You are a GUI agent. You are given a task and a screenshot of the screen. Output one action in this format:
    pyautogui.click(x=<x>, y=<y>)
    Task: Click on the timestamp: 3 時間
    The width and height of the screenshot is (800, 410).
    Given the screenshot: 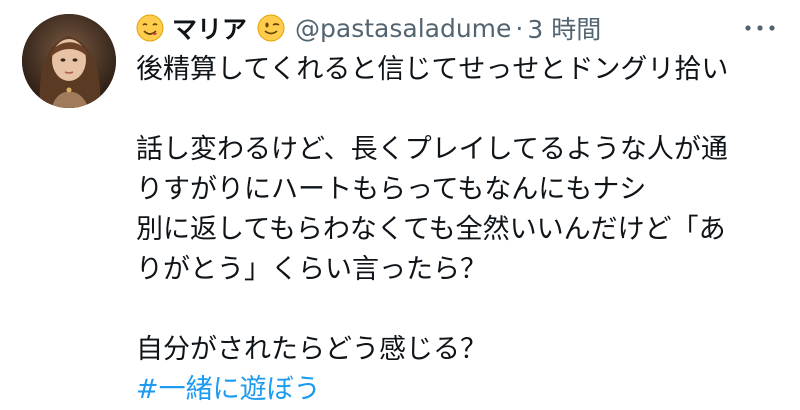 What is the action you would take?
    pyautogui.click(x=564, y=28)
    